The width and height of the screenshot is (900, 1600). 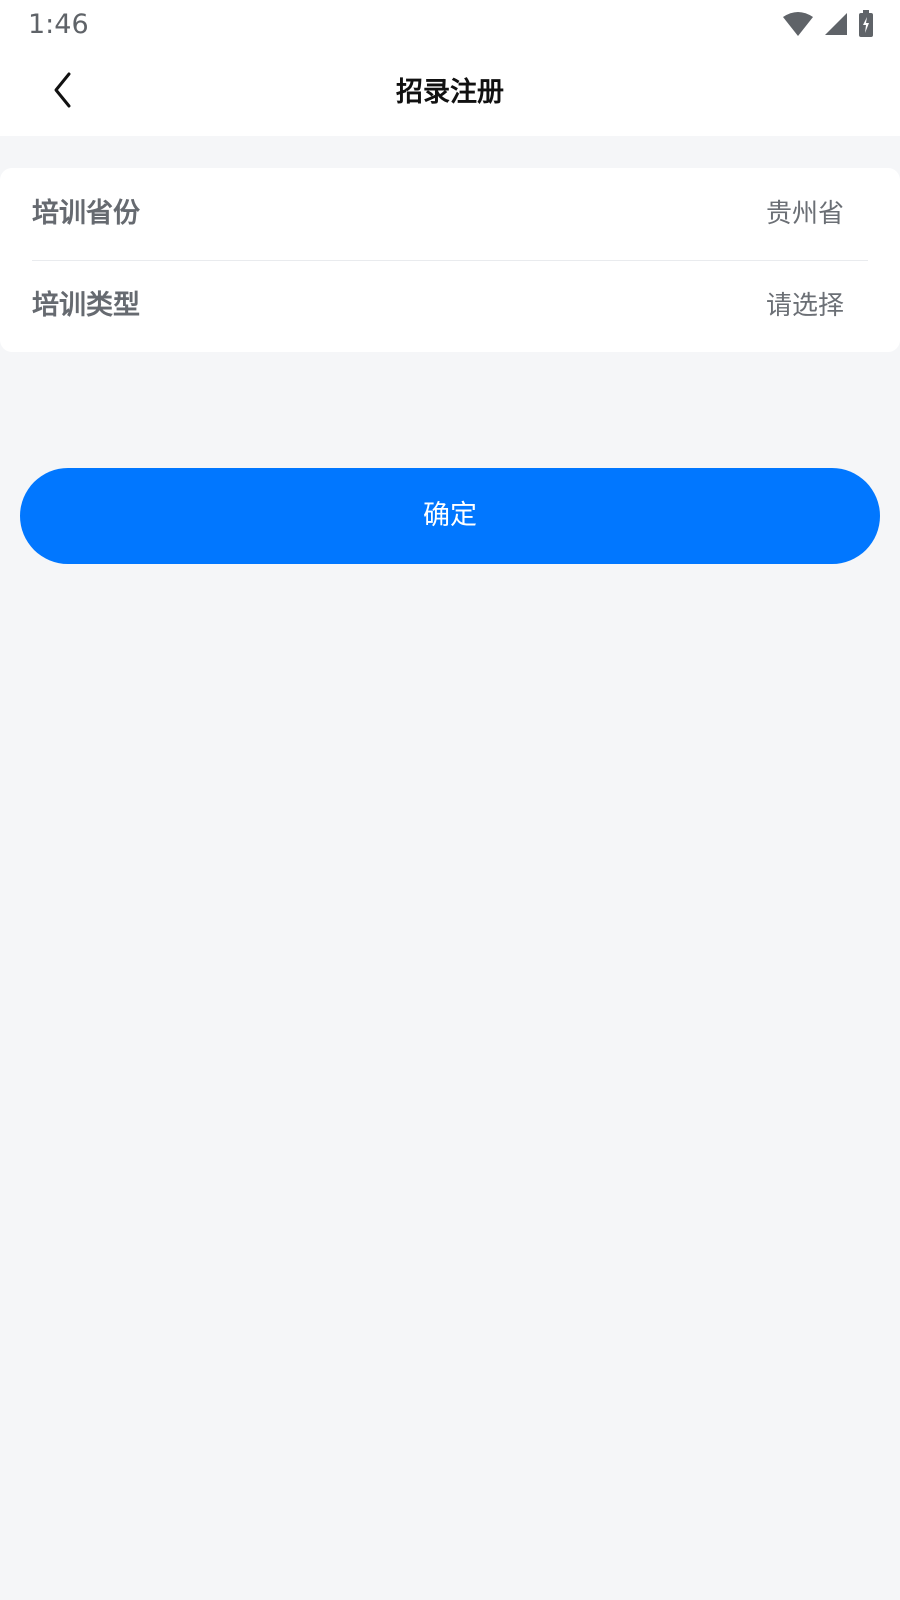 I want to click on training-province-row: 培训省份 贵州省, so click(x=450, y=214).